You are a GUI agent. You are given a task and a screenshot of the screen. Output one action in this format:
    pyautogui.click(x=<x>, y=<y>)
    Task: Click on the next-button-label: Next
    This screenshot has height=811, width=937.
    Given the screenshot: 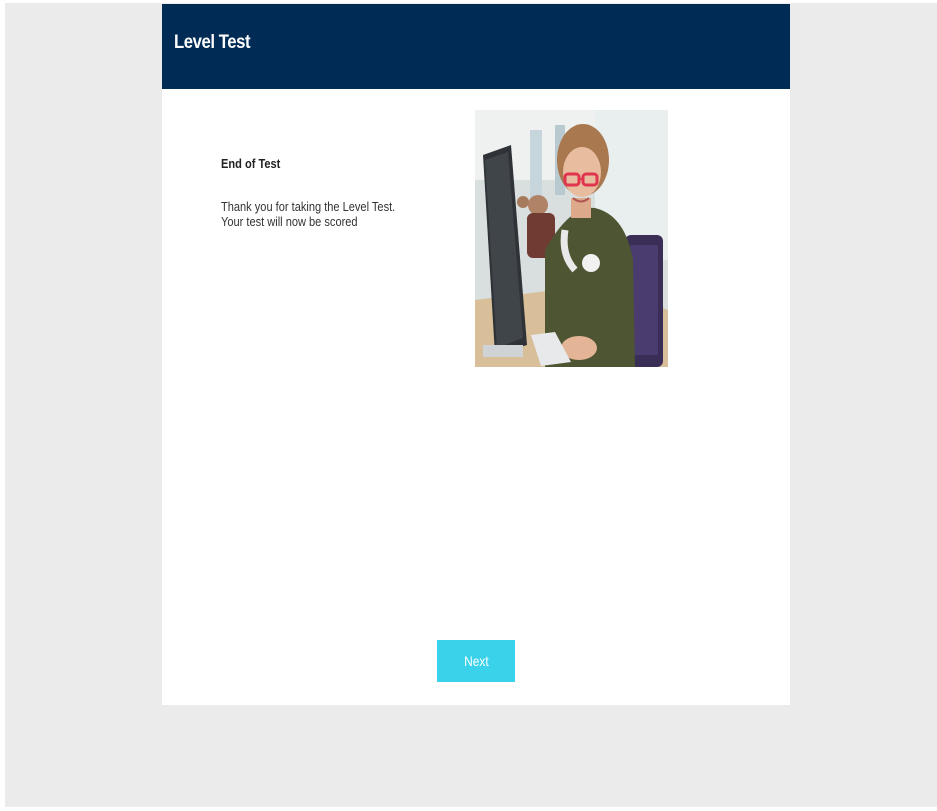 What is the action you would take?
    pyautogui.click(x=476, y=661)
    